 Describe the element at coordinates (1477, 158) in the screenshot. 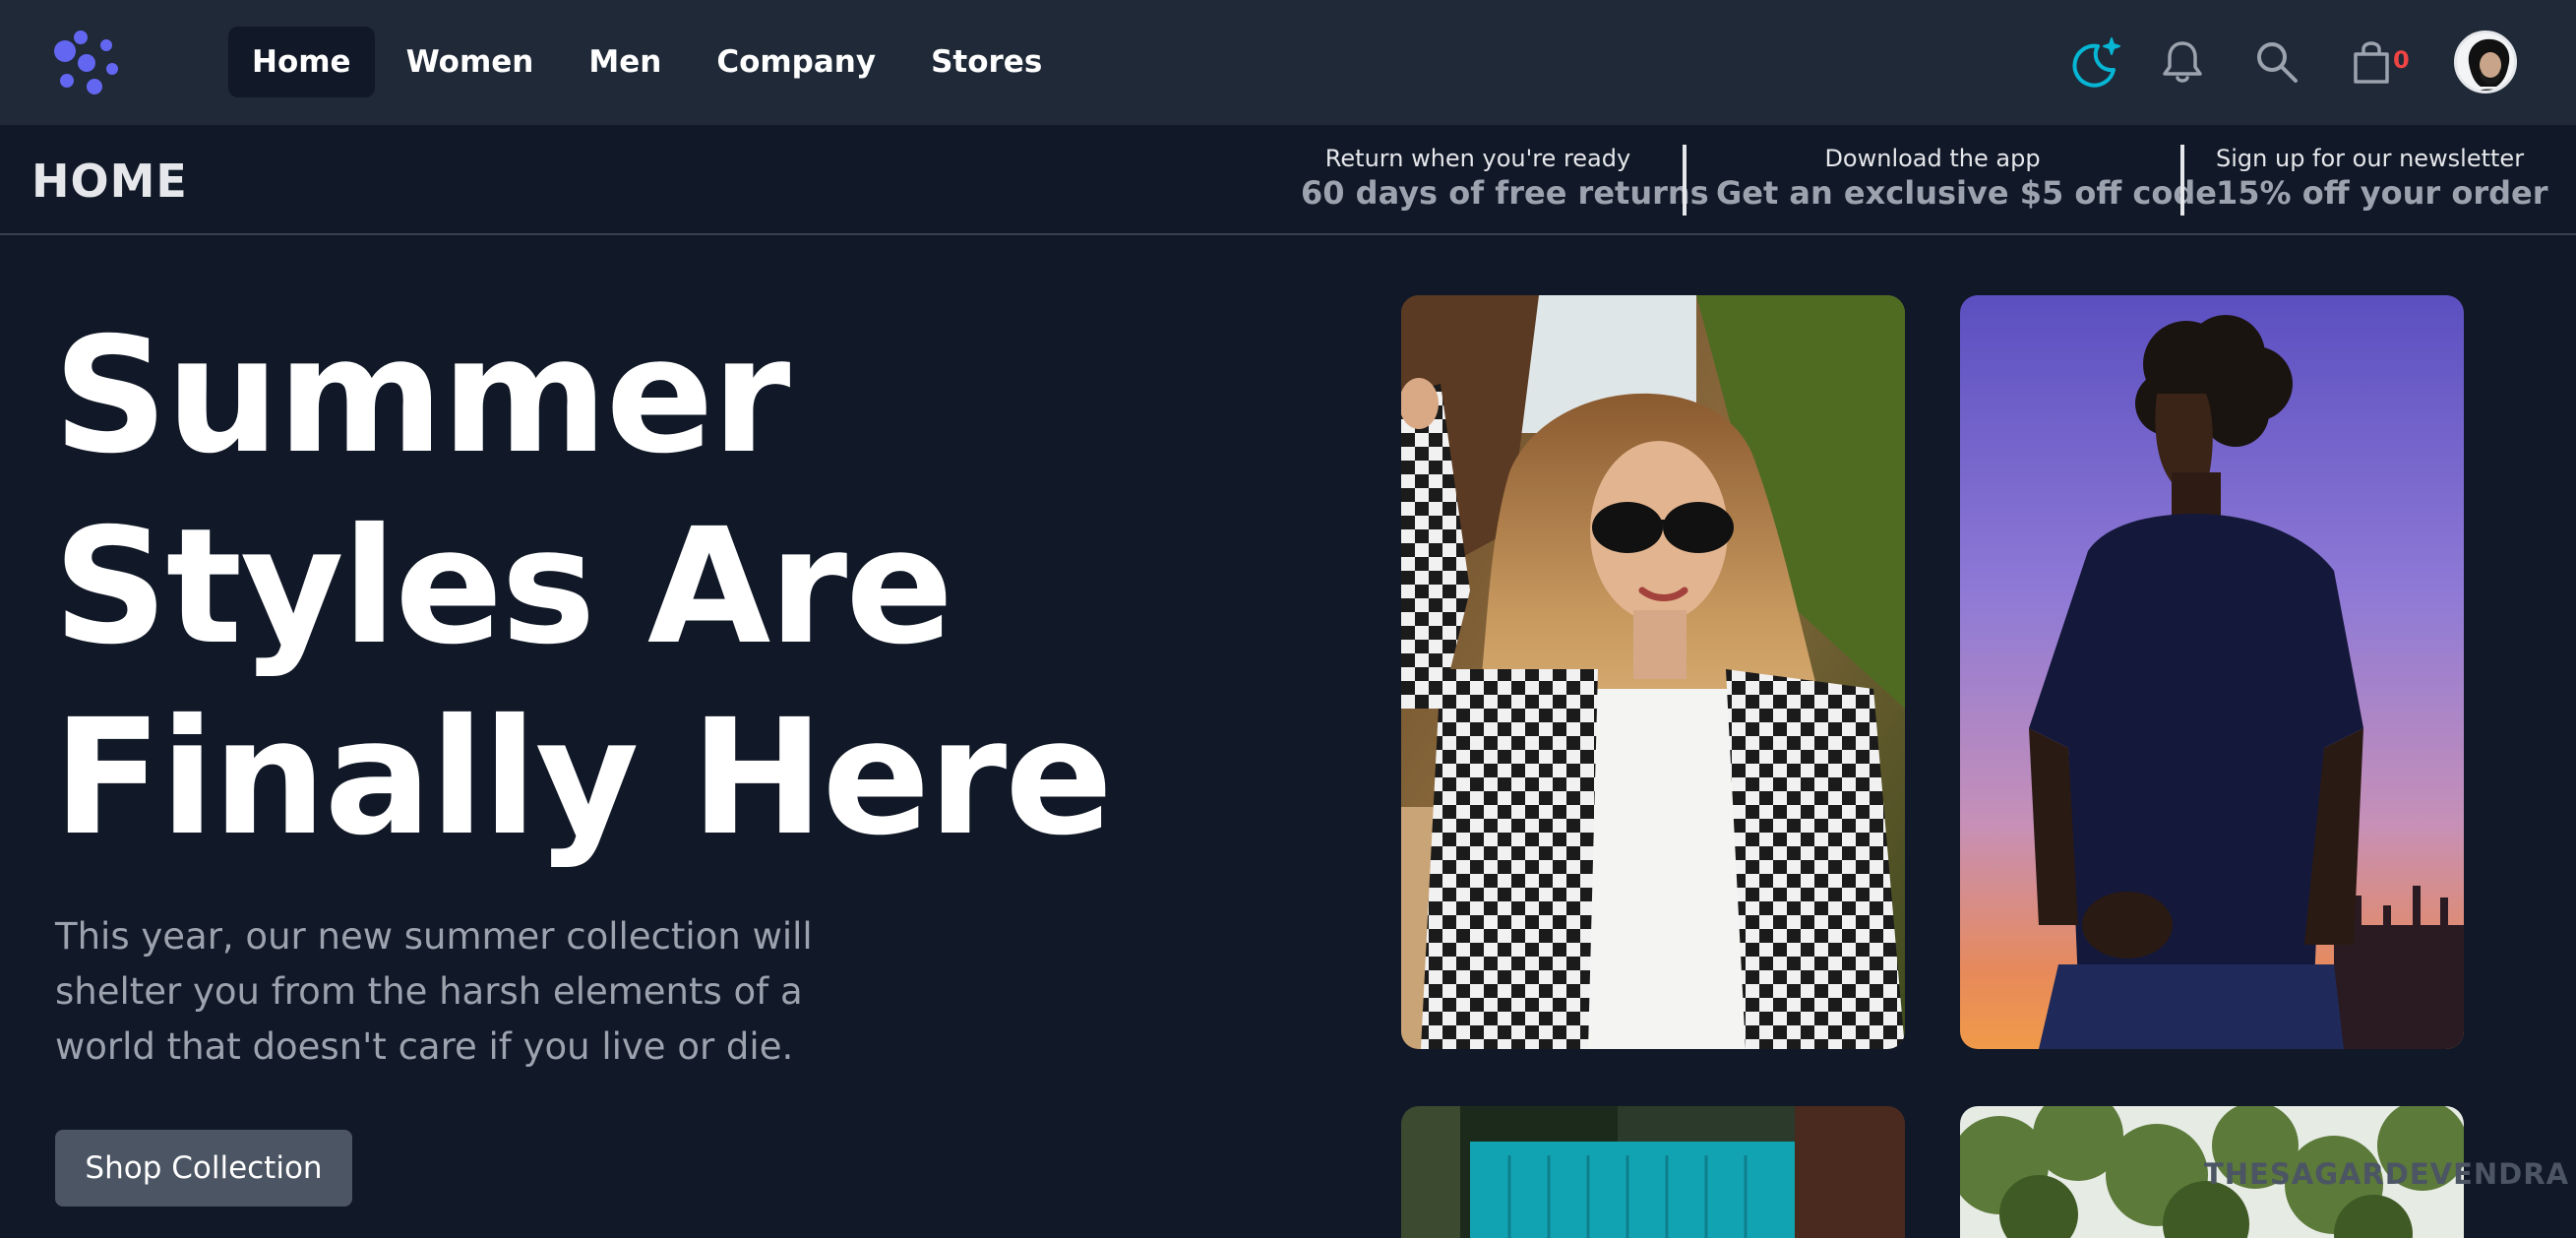

I see `promo-returns-caption: Return when you're ready` at that location.